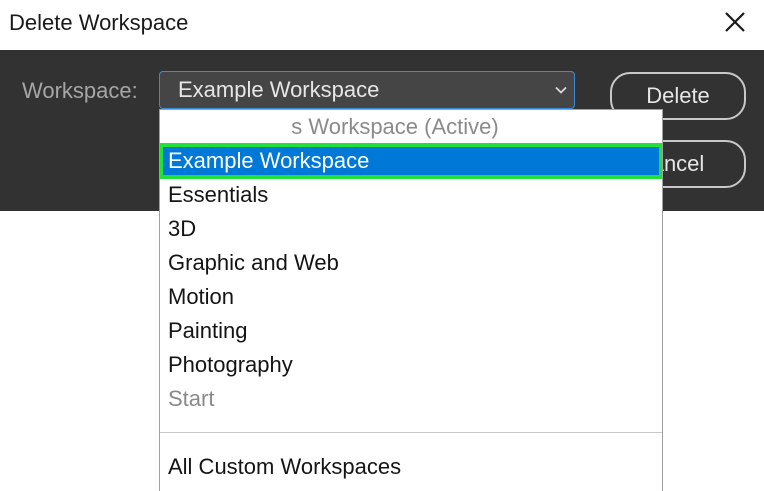 The image size is (764, 491). What do you see at coordinates (411, 365) in the screenshot?
I see `dropdown-item-photography: Photography` at bounding box center [411, 365].